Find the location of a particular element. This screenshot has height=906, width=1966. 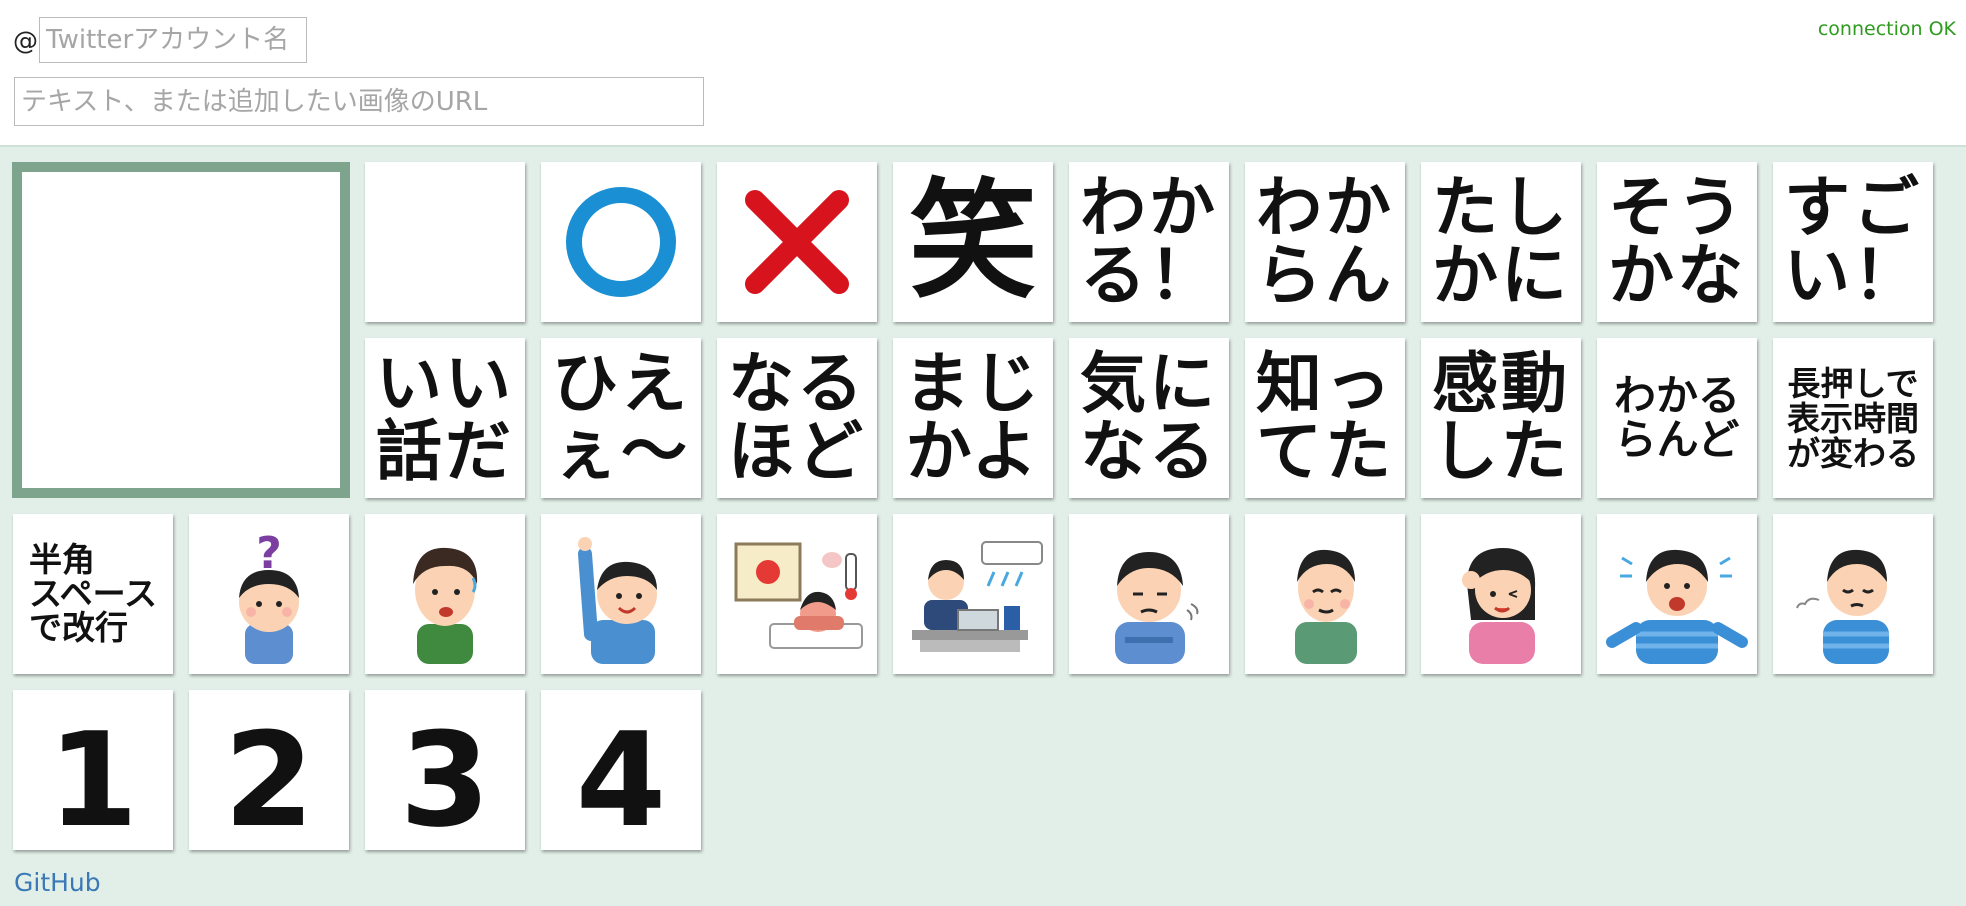

tile-label: すご い！ is located at coordinates (1853, 241).